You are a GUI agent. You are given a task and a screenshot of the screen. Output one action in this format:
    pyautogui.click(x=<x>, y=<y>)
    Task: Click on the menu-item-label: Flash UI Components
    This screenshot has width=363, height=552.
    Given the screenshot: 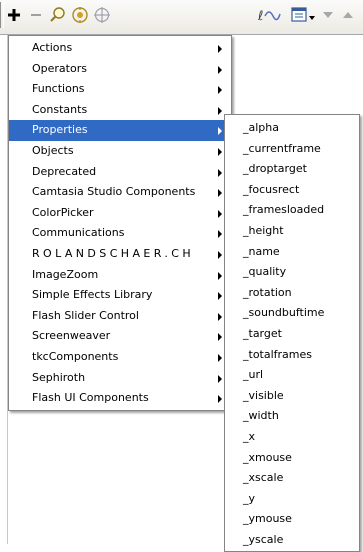 What is the action you would take?
    pyautogui.click(x=90, y=398)
    